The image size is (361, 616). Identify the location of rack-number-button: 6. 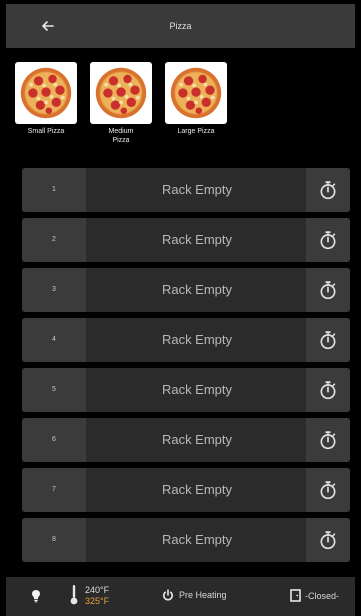
(54, 440).